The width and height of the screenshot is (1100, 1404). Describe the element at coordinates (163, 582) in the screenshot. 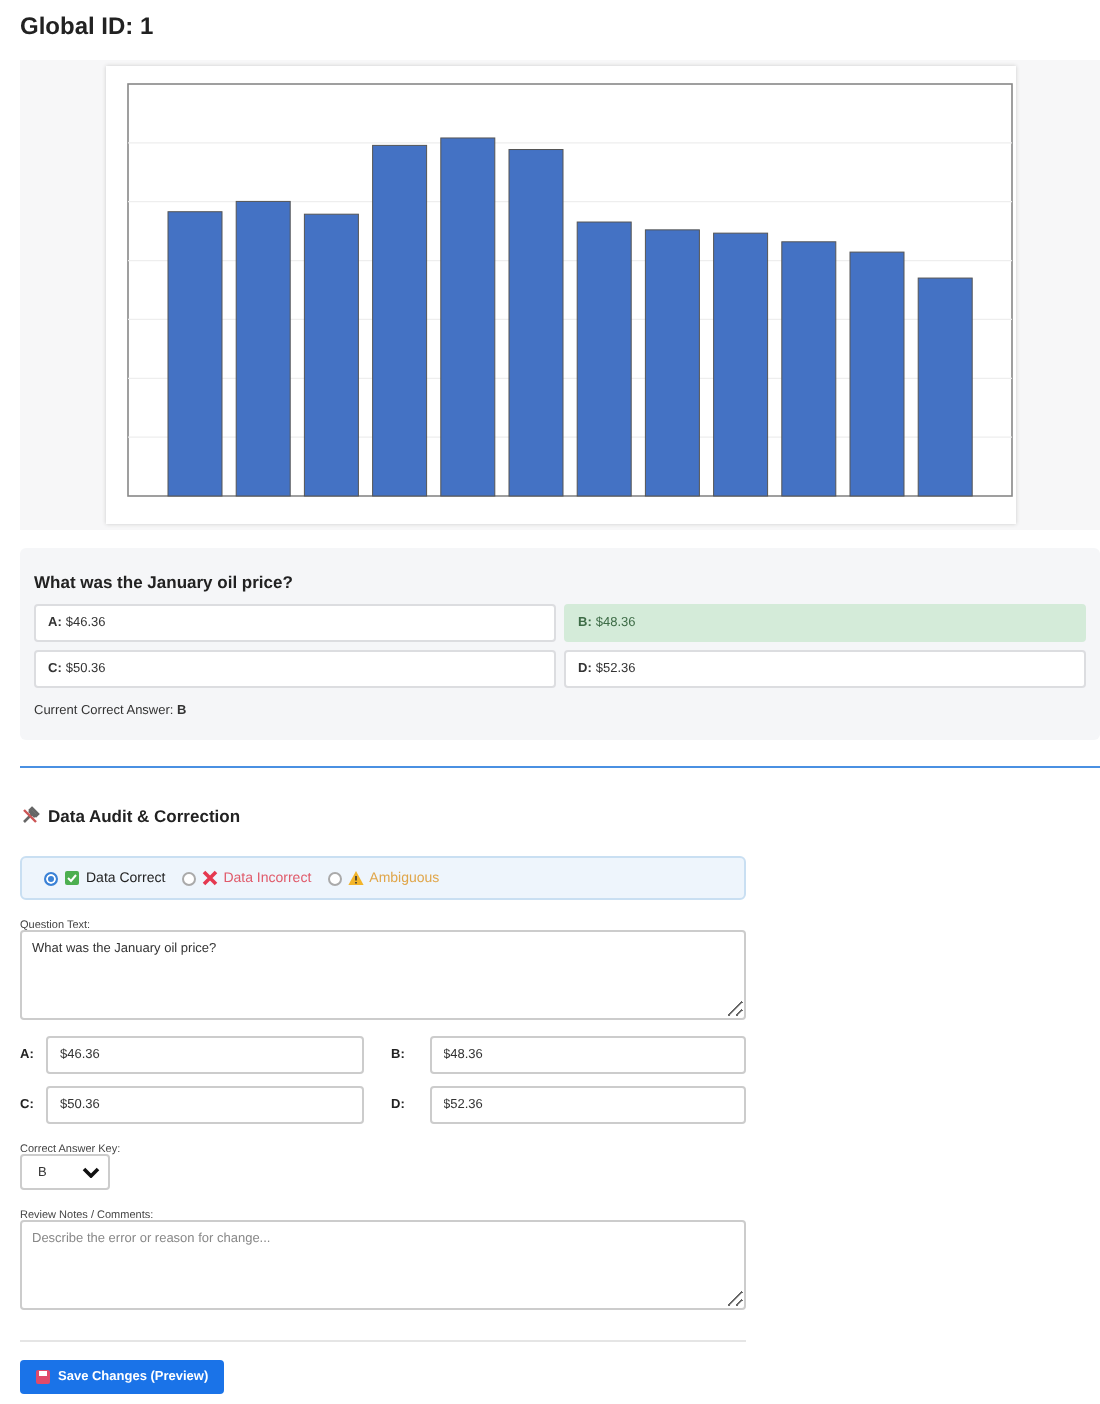

I see `question-text: What was the January oil price?` at that location.